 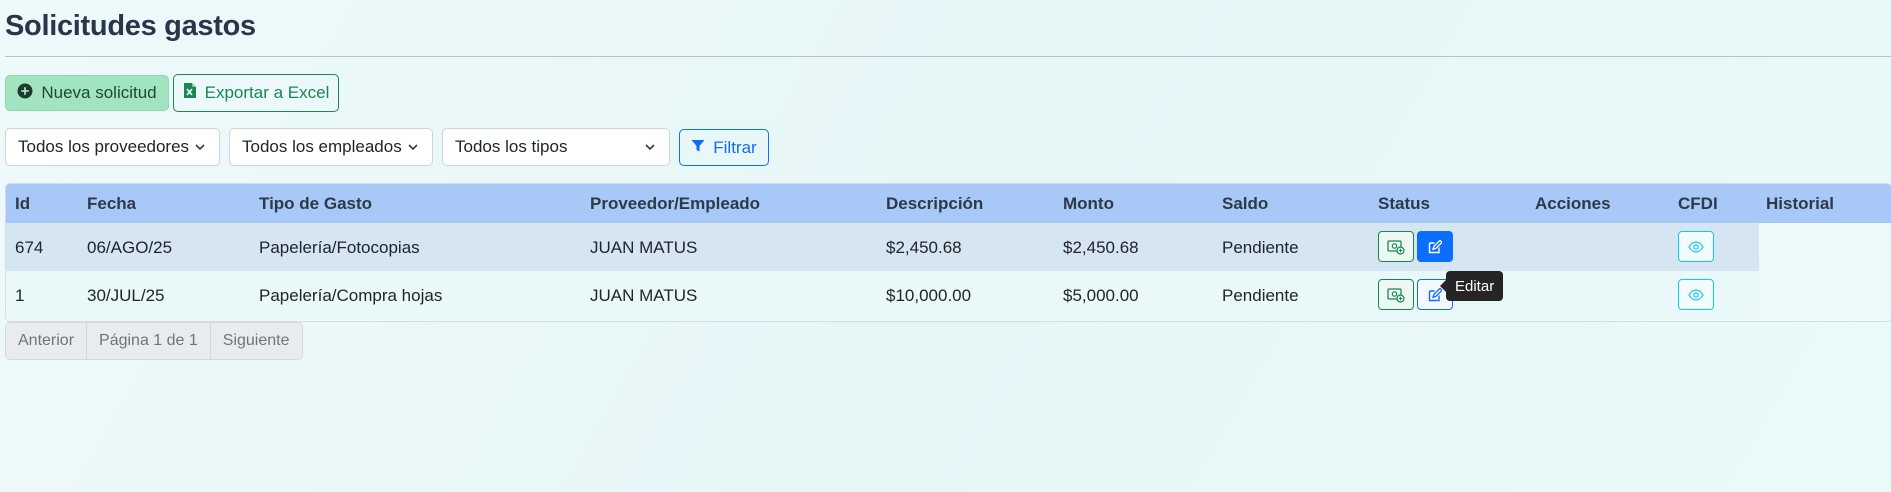 What do you see at coordinates (1800, 204) in the screenshot?
I see `col-historial: Historial` at bounding box center [1800, 204].